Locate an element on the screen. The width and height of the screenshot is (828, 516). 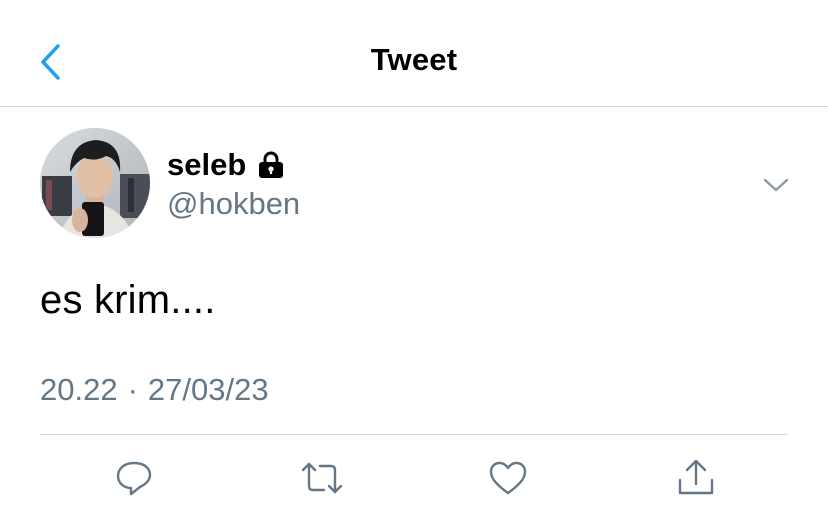
avatar is located at coordinates (95, 183).